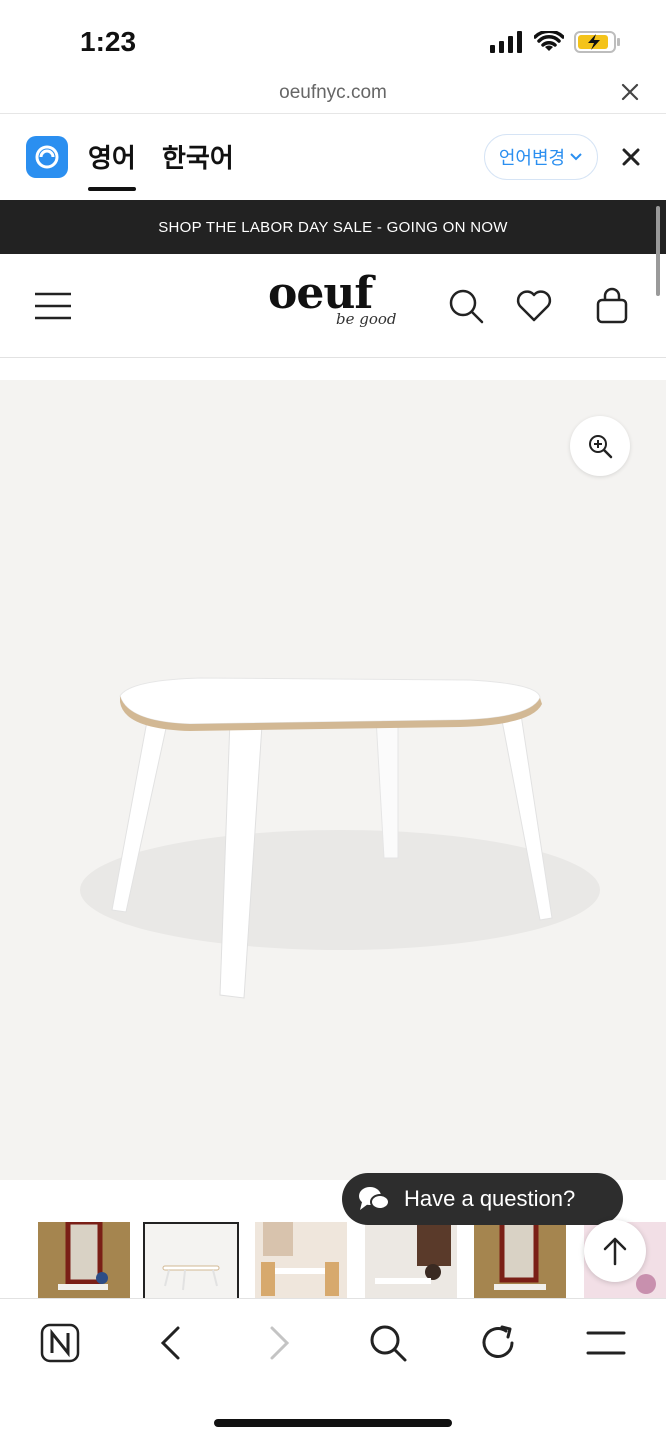 This screenshot has width=666, height=1440. I want to click on site-header: oeuf be good, so click(333, 306).